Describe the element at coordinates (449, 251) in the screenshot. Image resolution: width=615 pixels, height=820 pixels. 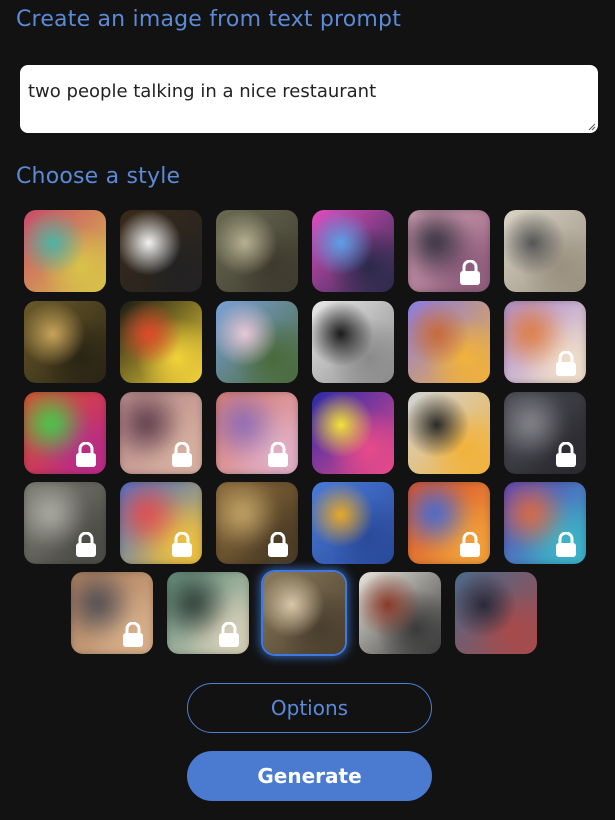
I see `style-tile-anime-portrait` at that location.